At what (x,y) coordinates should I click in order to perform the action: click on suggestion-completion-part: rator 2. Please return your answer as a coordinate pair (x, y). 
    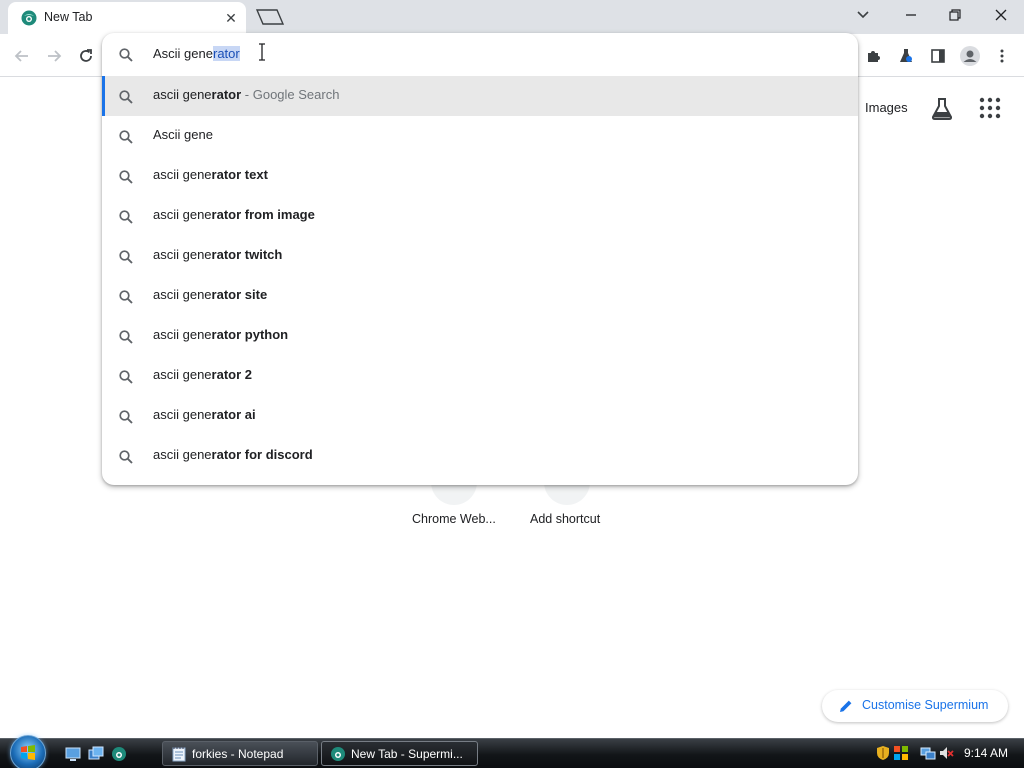
    Looking at the image, I should click on (232, 374).